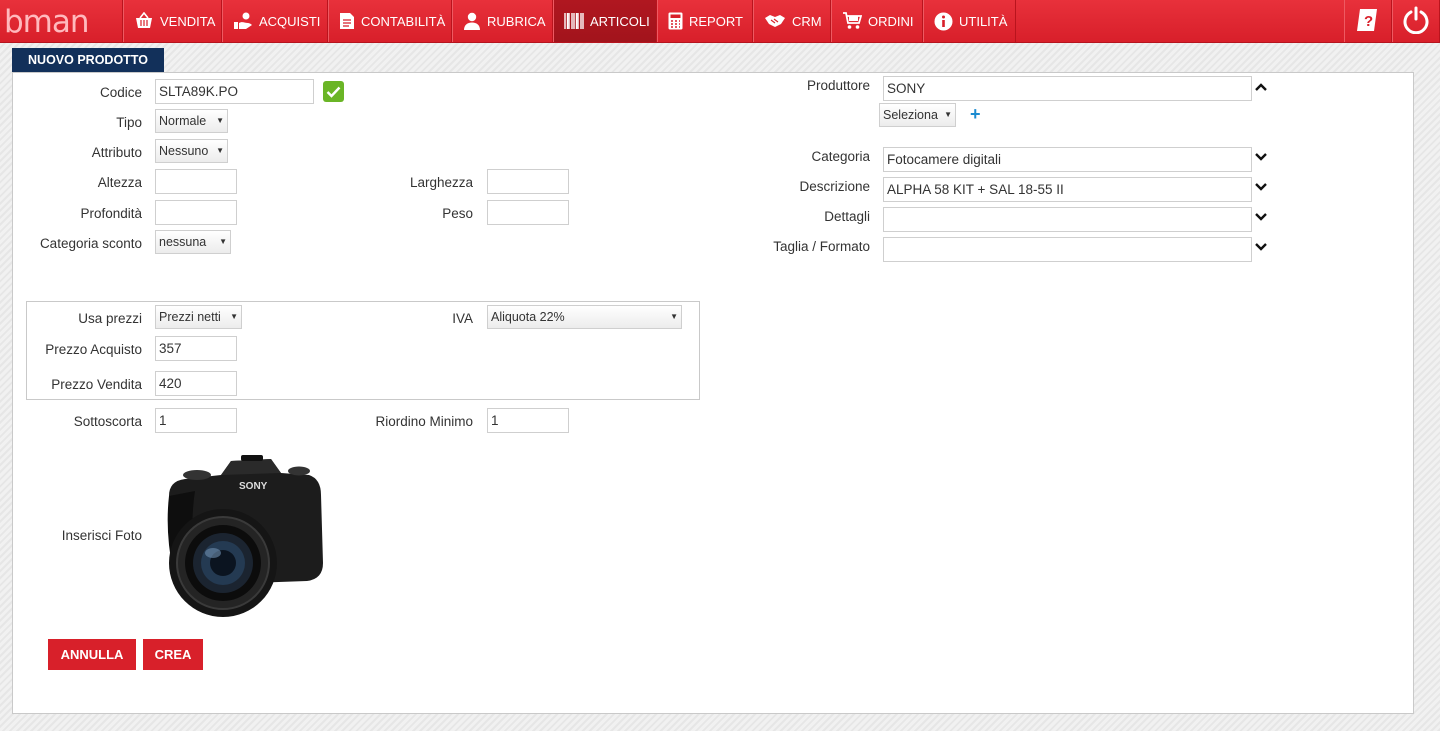 The image size is (1440, 731). I want to click on nav-item-contabilita: CONTABILITÀ, so click(390, 21).